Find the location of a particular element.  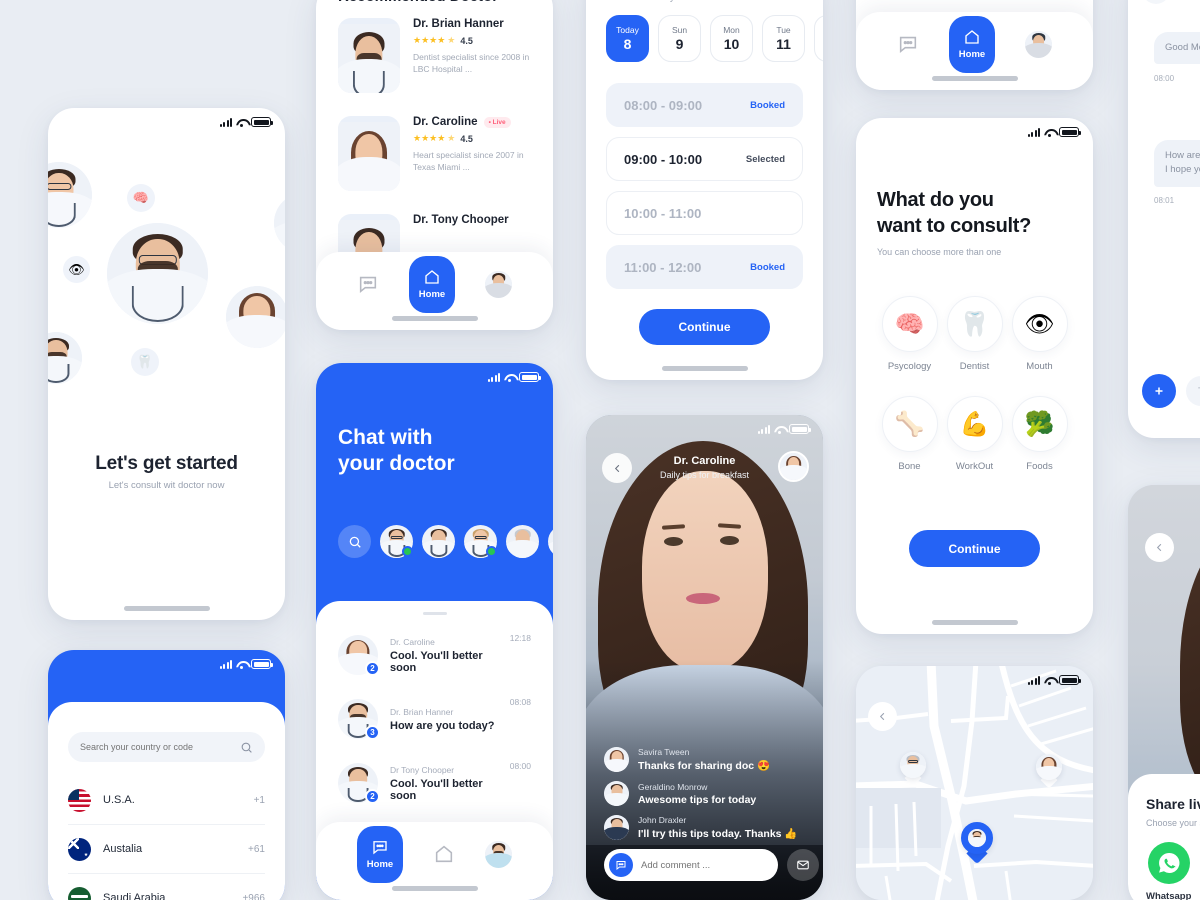

online-dot is located at coordinates (407, 551).